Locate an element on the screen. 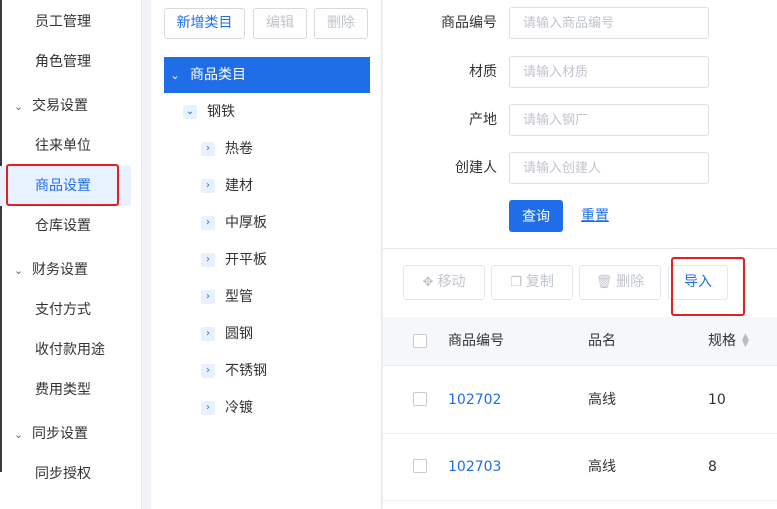  origin-input is located at coordinates (609, 120).